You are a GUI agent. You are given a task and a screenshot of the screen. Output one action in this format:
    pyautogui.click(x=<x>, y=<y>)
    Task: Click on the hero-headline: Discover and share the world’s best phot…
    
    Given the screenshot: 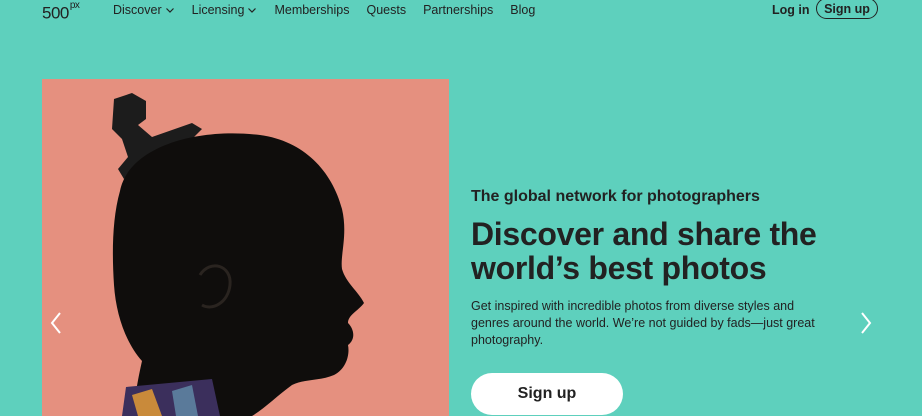 What is the action you would take?
    pyautogui.click(x=671, y=251)
    